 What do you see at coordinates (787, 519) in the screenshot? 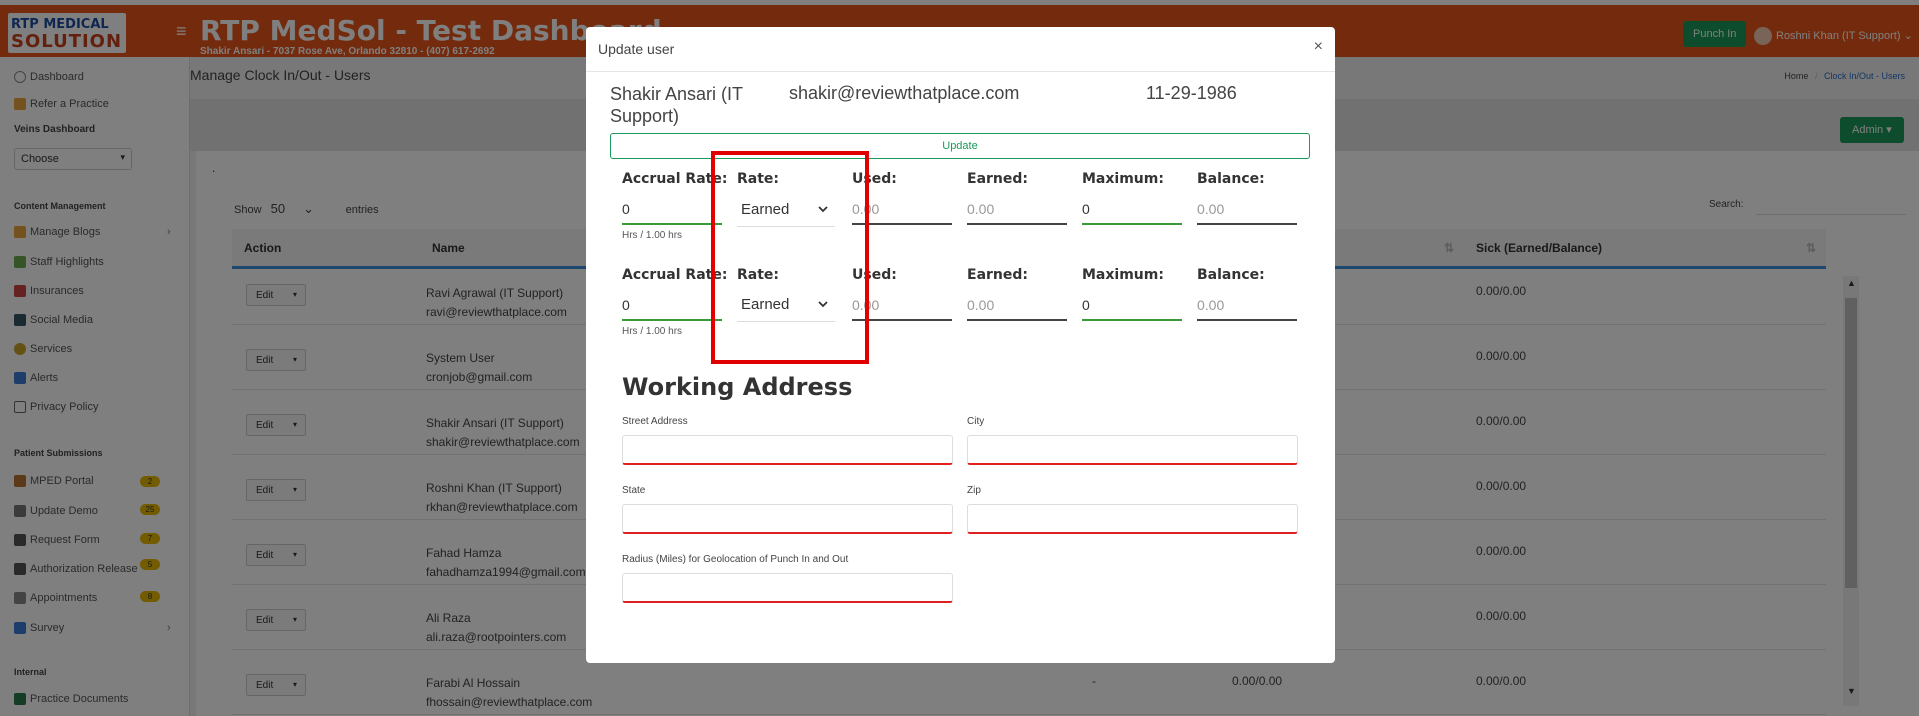
I see `state-input` at bounding box center [787, 519].